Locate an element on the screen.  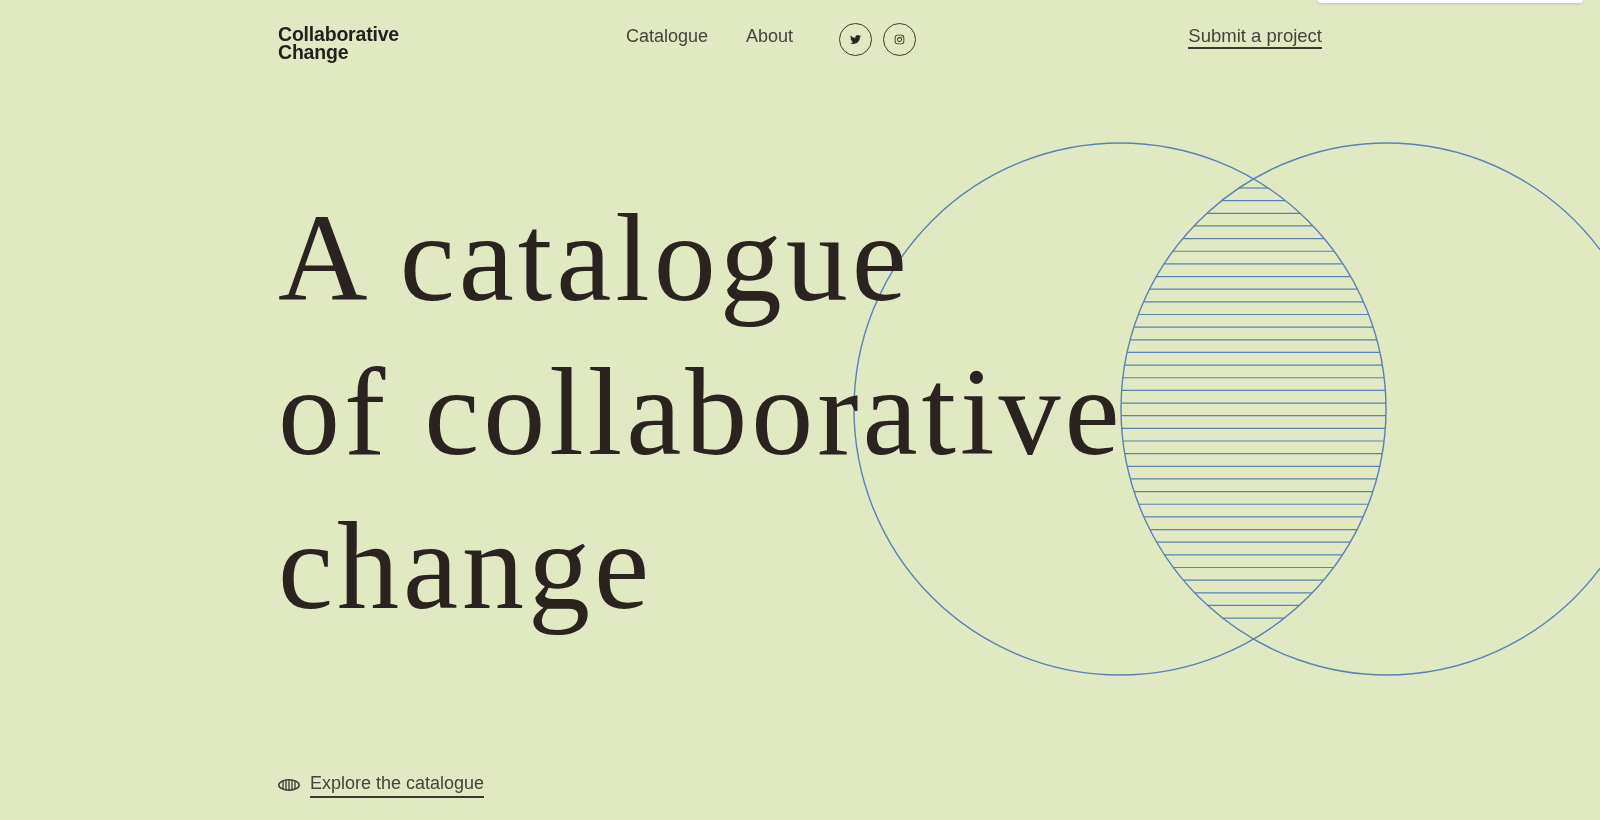
nav-link: Catalogue is located at coordinates (667, 36).